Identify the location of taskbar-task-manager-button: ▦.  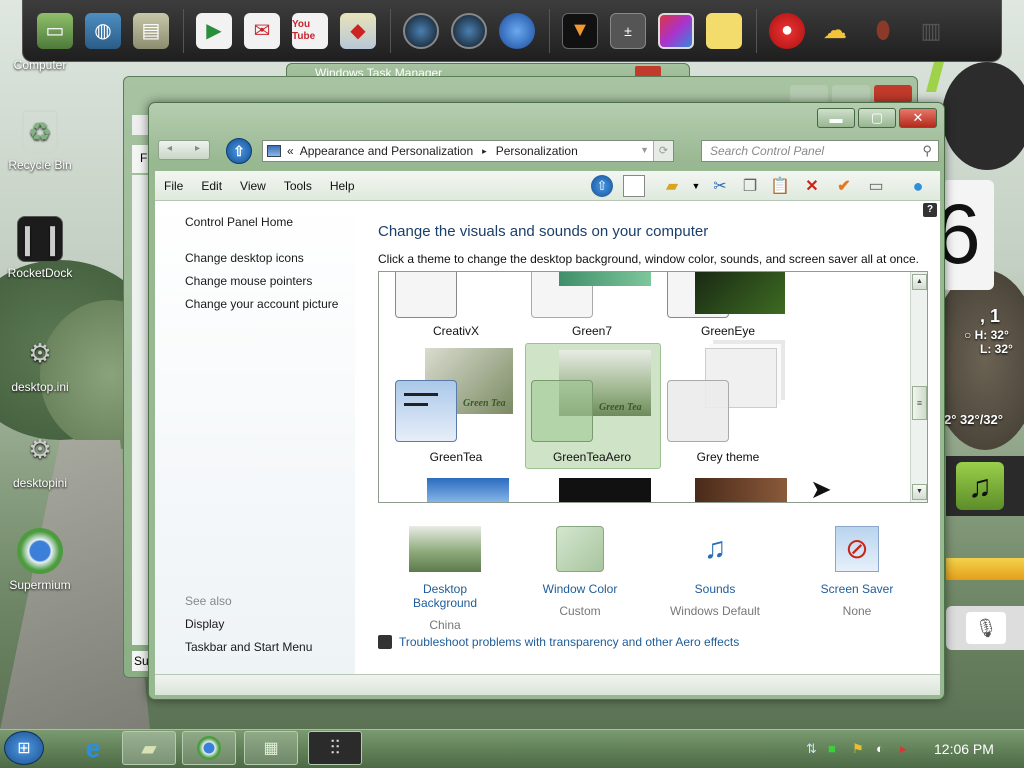
(271, 748).